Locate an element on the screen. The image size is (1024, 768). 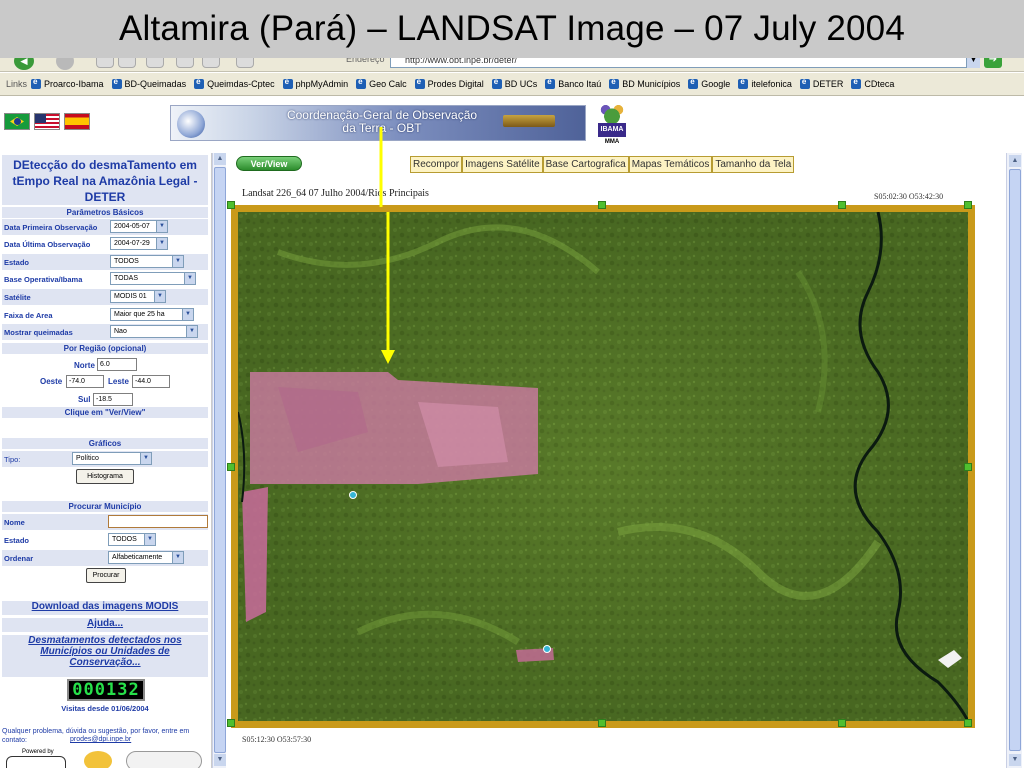
tab-imagens-satelite: Imagens Satélite is located at coordinates (502, 164).